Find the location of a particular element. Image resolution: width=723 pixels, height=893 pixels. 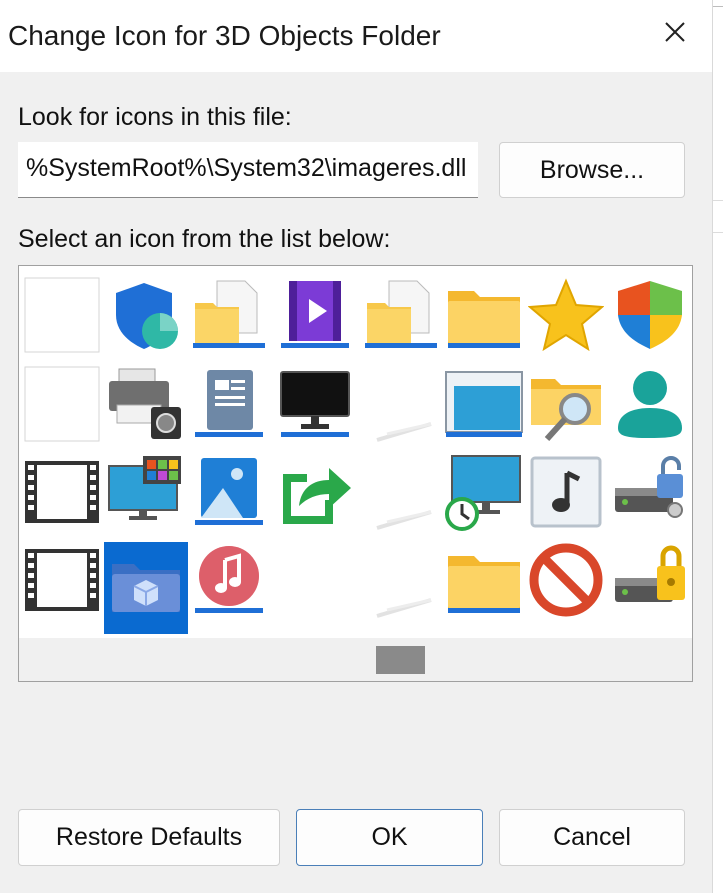

display-settings-icon is located at coordinates (144, 488).